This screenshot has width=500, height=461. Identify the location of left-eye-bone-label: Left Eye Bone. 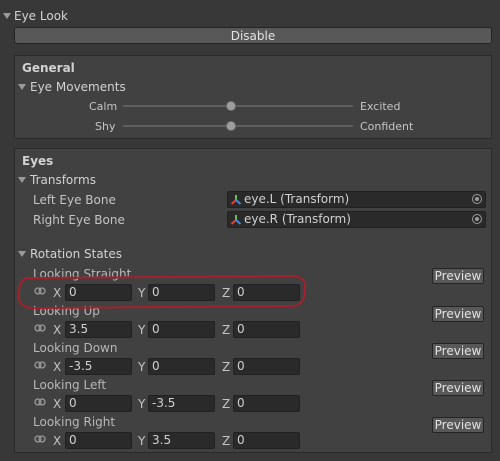
(74, 200).